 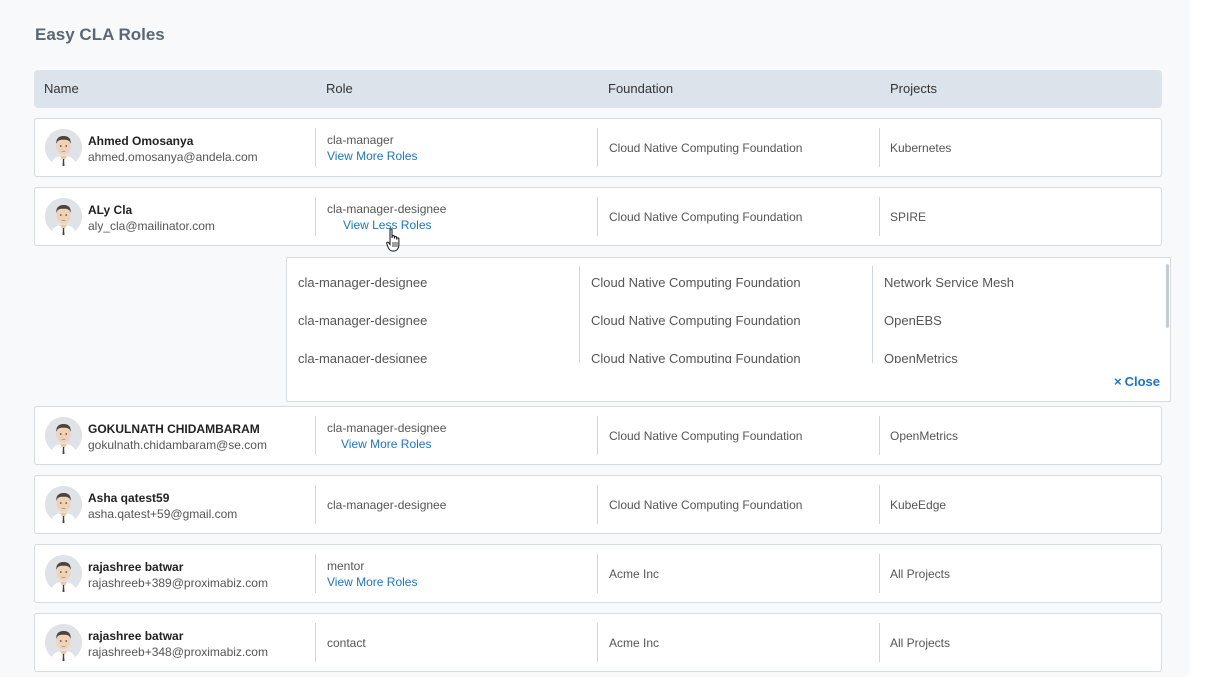 What do you see at coordinates (339, 88) in the screenshot?
I see `header-role: Role` at bounding box center [339, 88].